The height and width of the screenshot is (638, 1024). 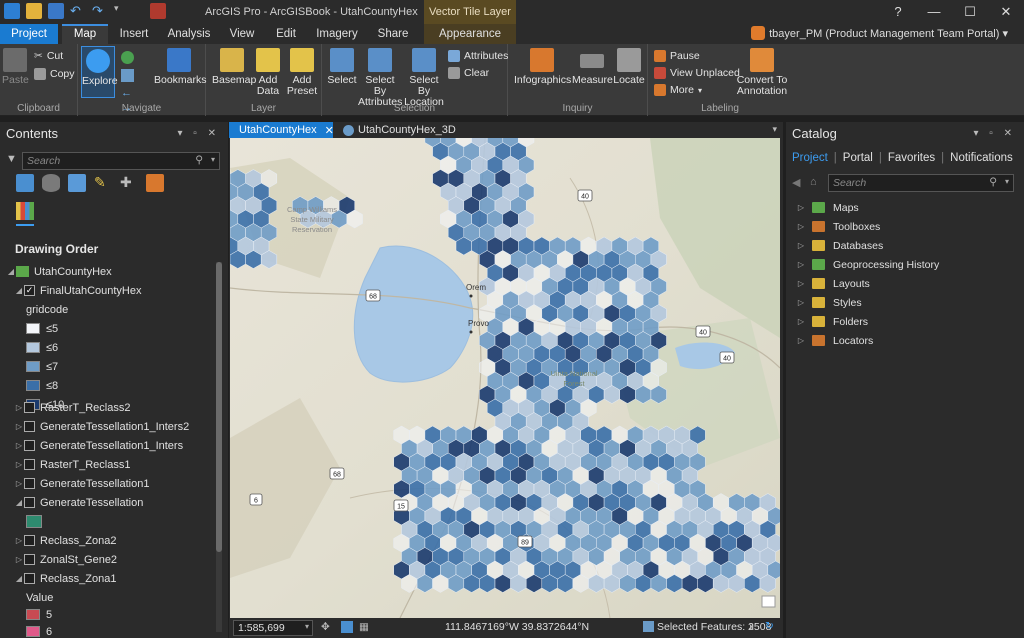 I want to click on tab-share: Share, so click(x=393, y=34).